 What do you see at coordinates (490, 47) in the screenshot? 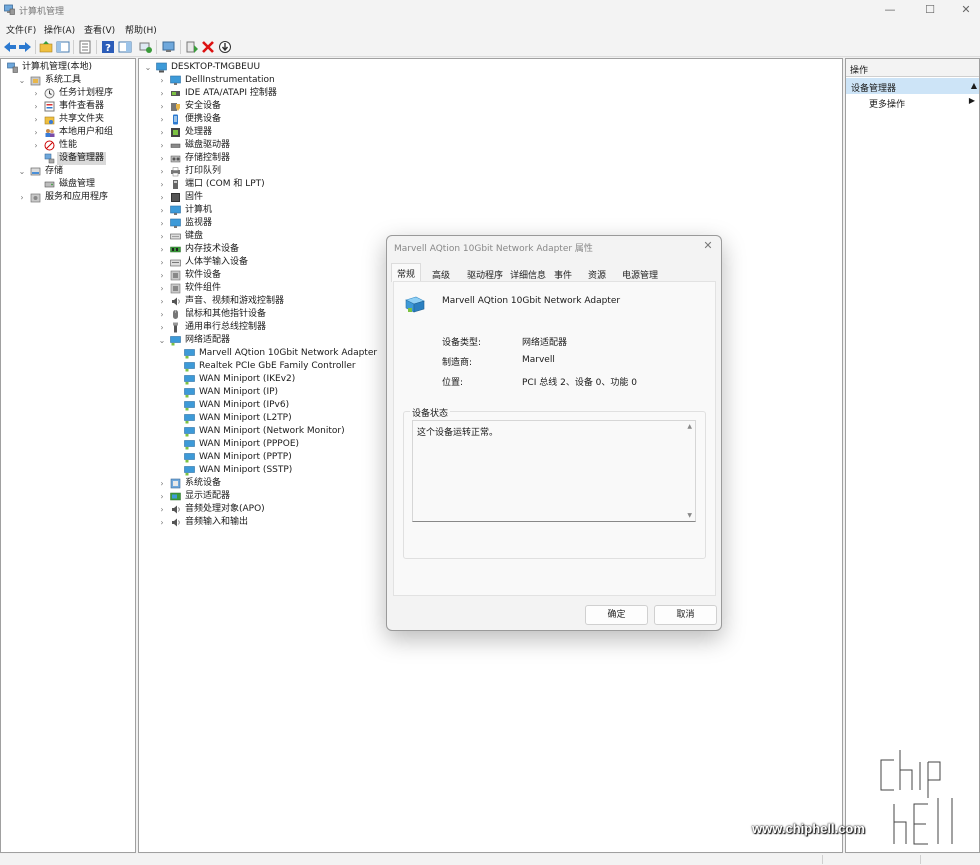
I see `toolbar: ?` at bounding box center [490, 47].